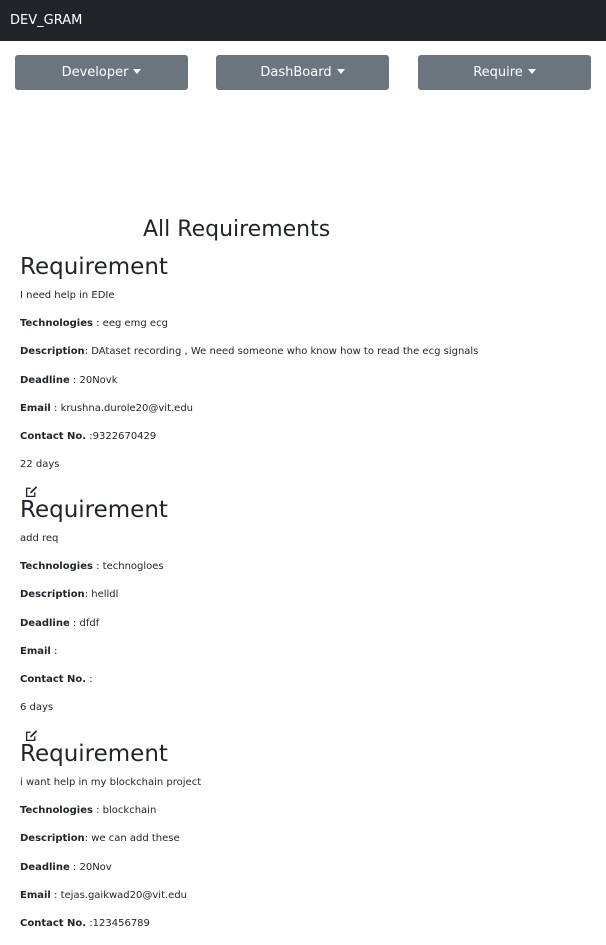  Describe the element at coordinates (37, 708) in the screenshot. I see `days-remaining: 6 days` at that location.